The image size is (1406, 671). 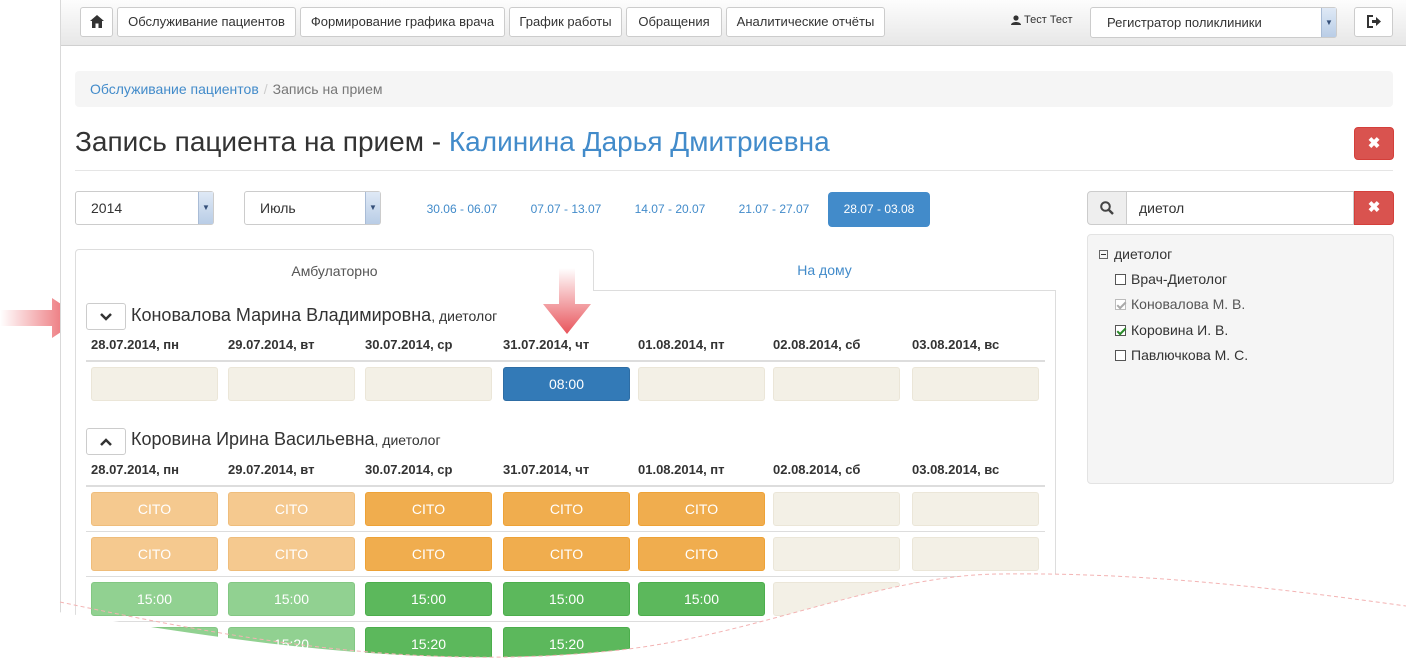 What do you see at coordinates (1374, 208) in the screenshot?
I see `search-clear-button: ✖` at bounding box center [1374, 208].